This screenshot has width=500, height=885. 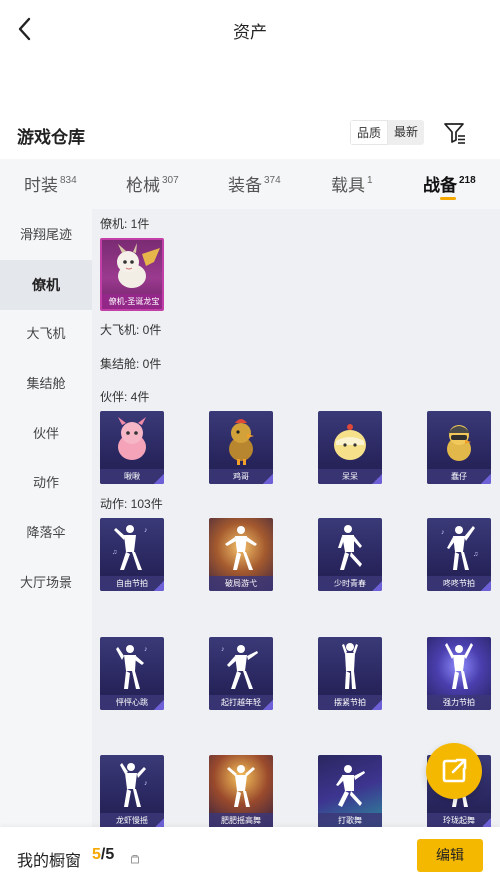 I want to click on sidebar-item-parachute: 降落伞, so click(x=46, y=533).